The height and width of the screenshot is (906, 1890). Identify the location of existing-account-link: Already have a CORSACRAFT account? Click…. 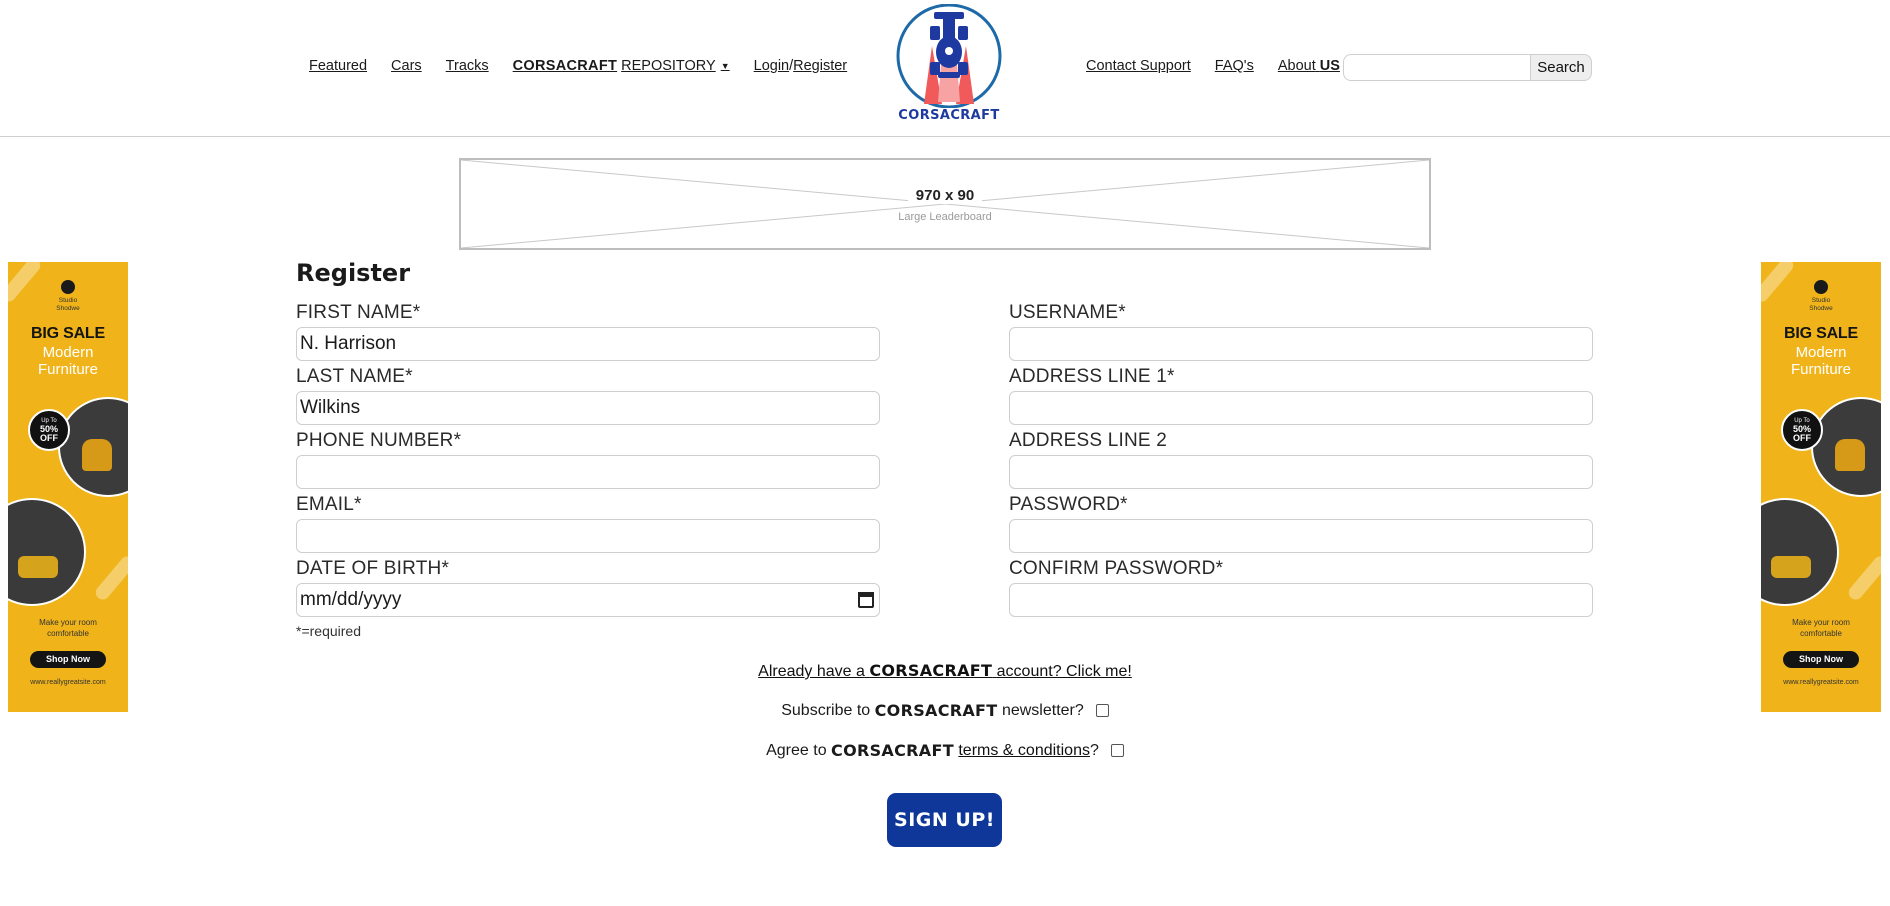
(945, 670).